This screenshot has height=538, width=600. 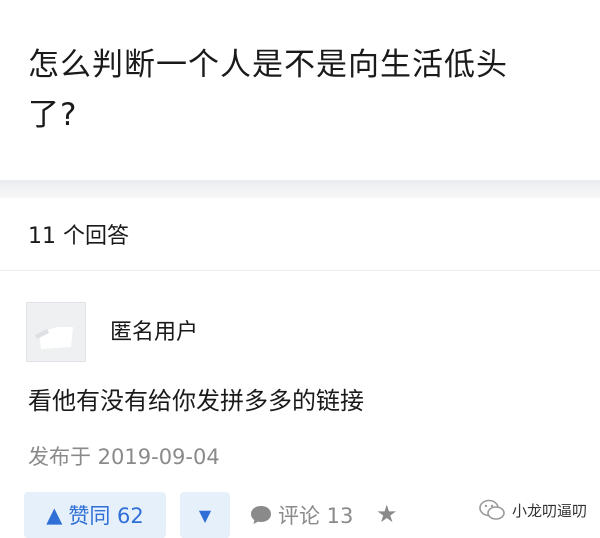 I want to click on watermark-text: 小龙叨逼叨, so click(x=550, y=510).